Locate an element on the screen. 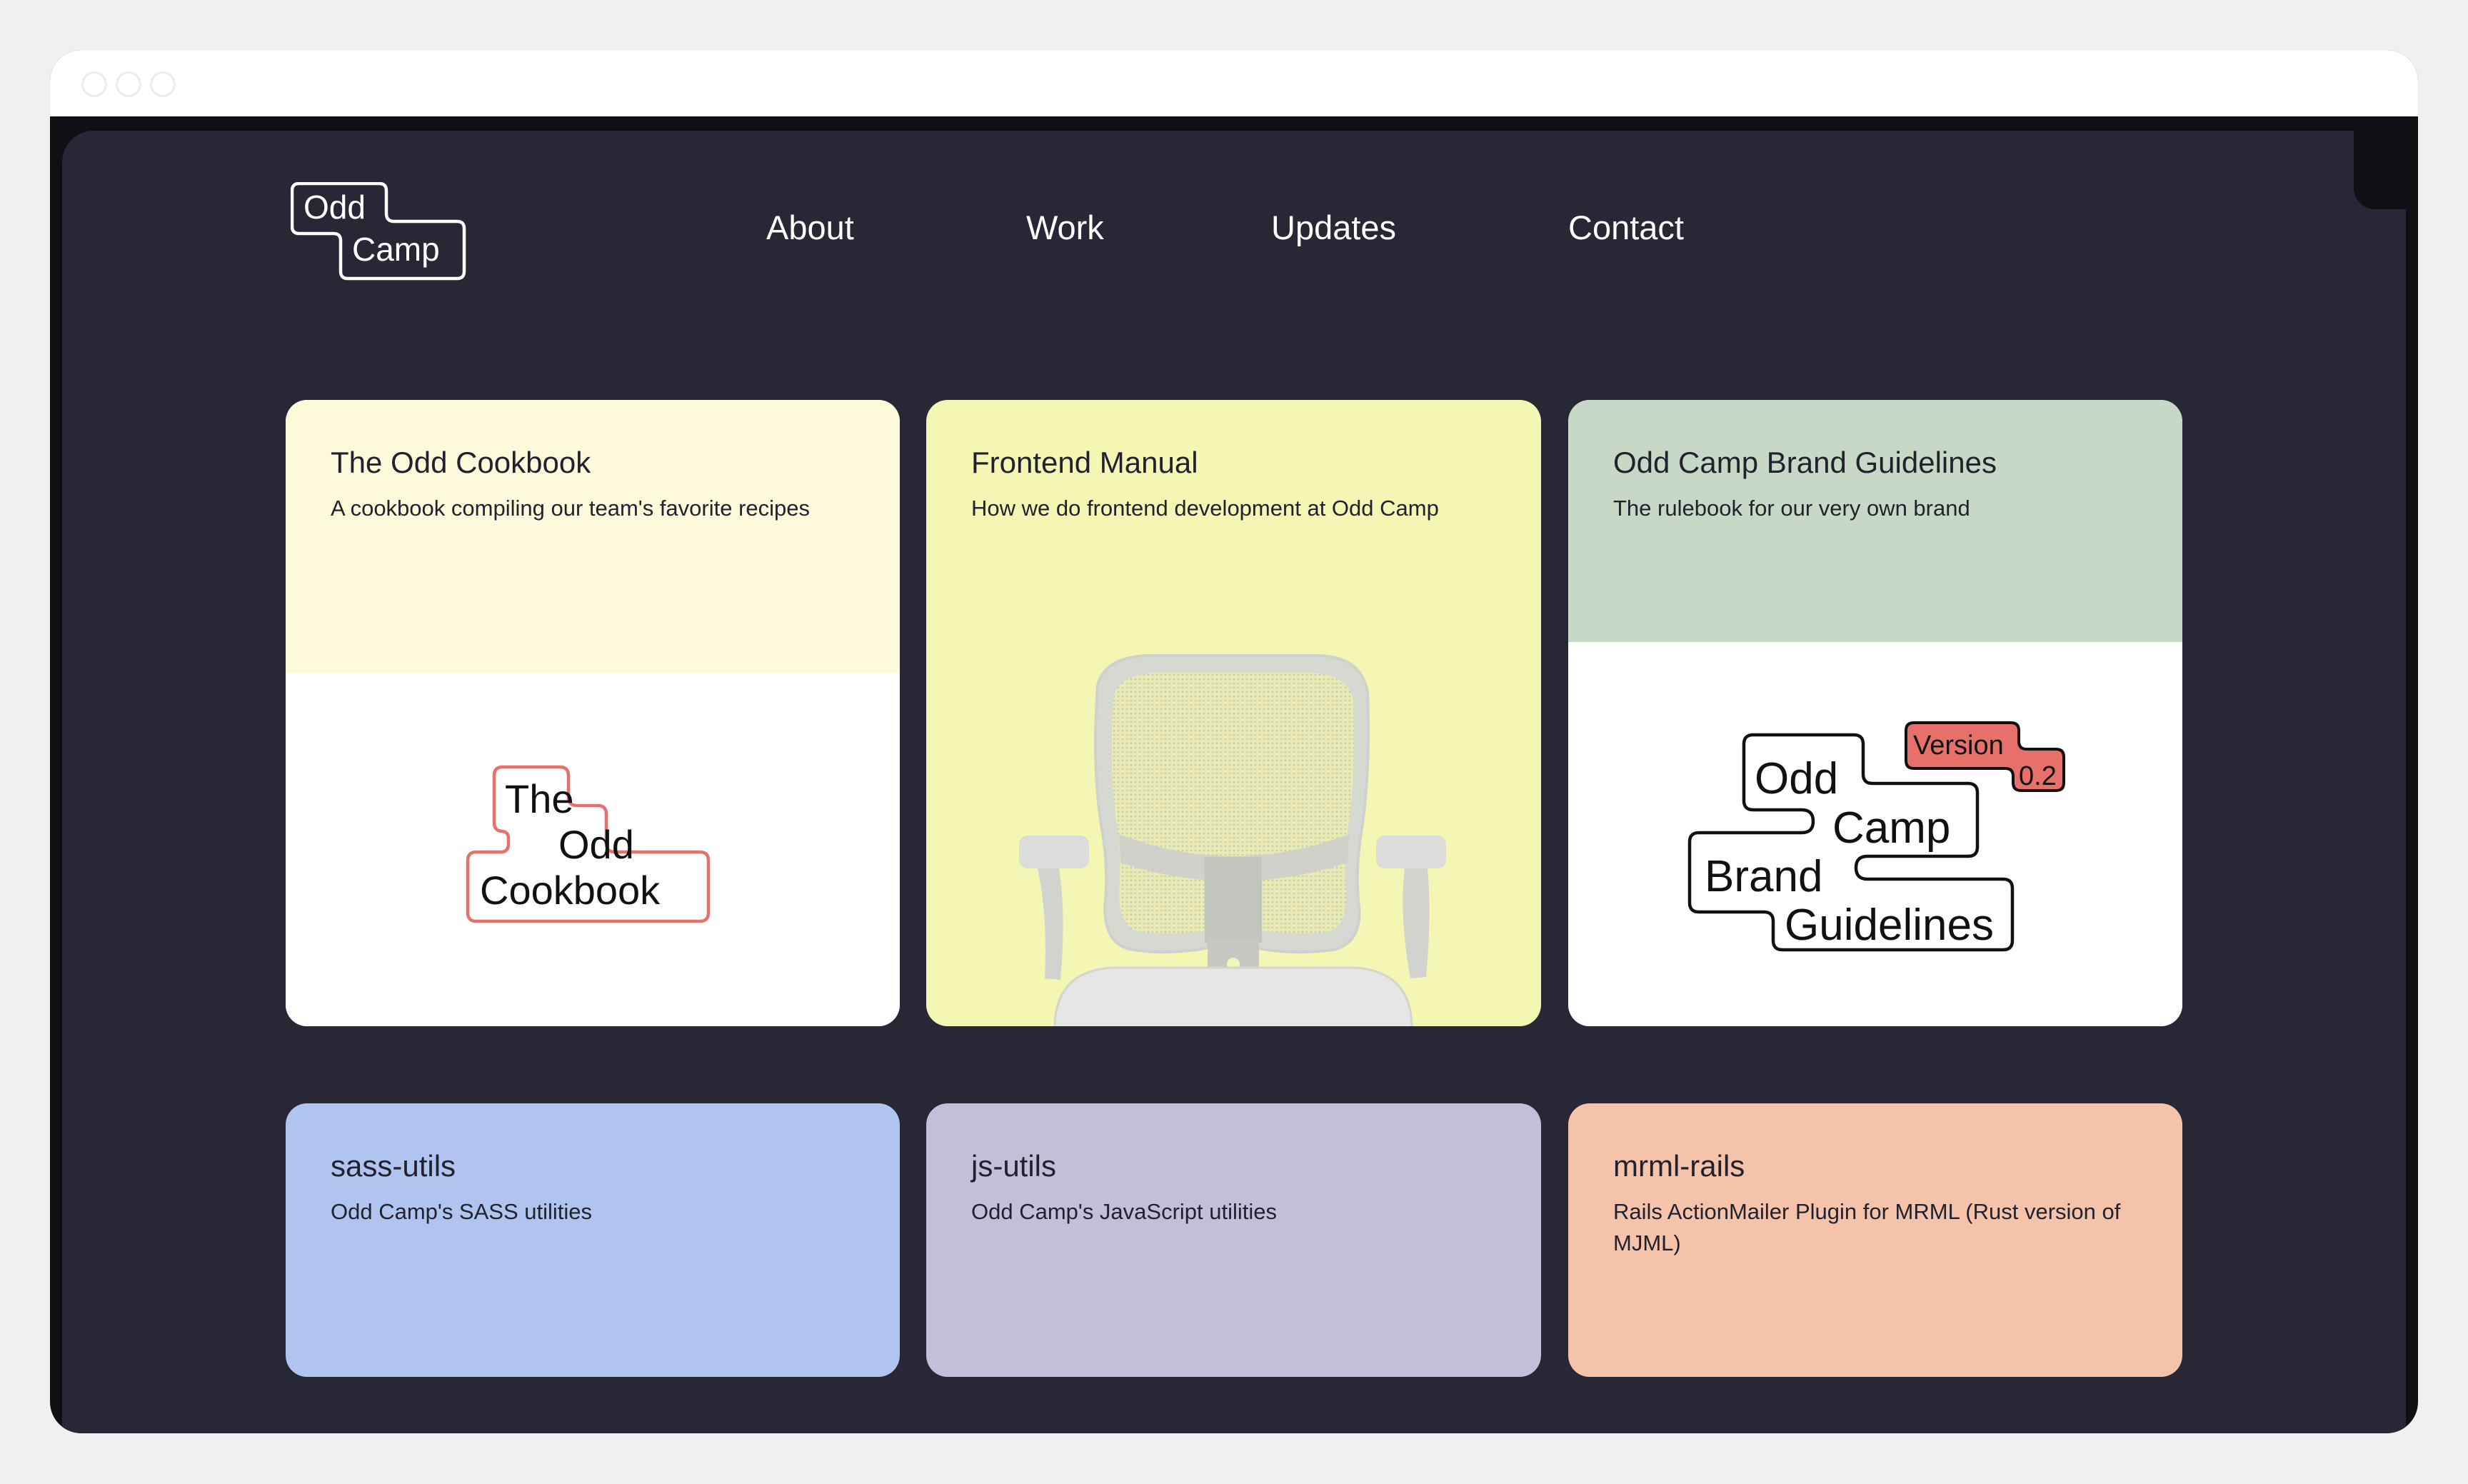 The image size is (2468, 1484). odd-camp-logo: Odd Camp is located at coordinates (379, 231).